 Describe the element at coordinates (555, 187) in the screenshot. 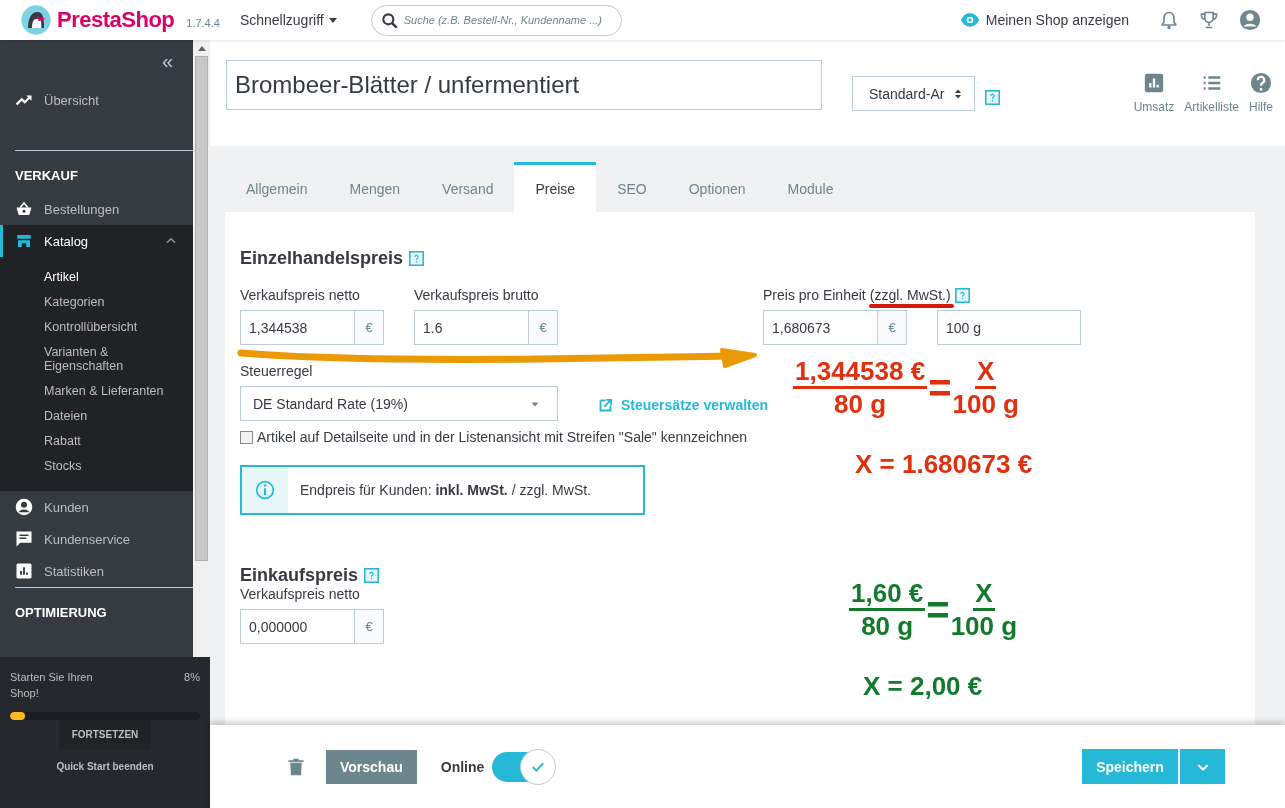

I see `tab: Preise` at that location.